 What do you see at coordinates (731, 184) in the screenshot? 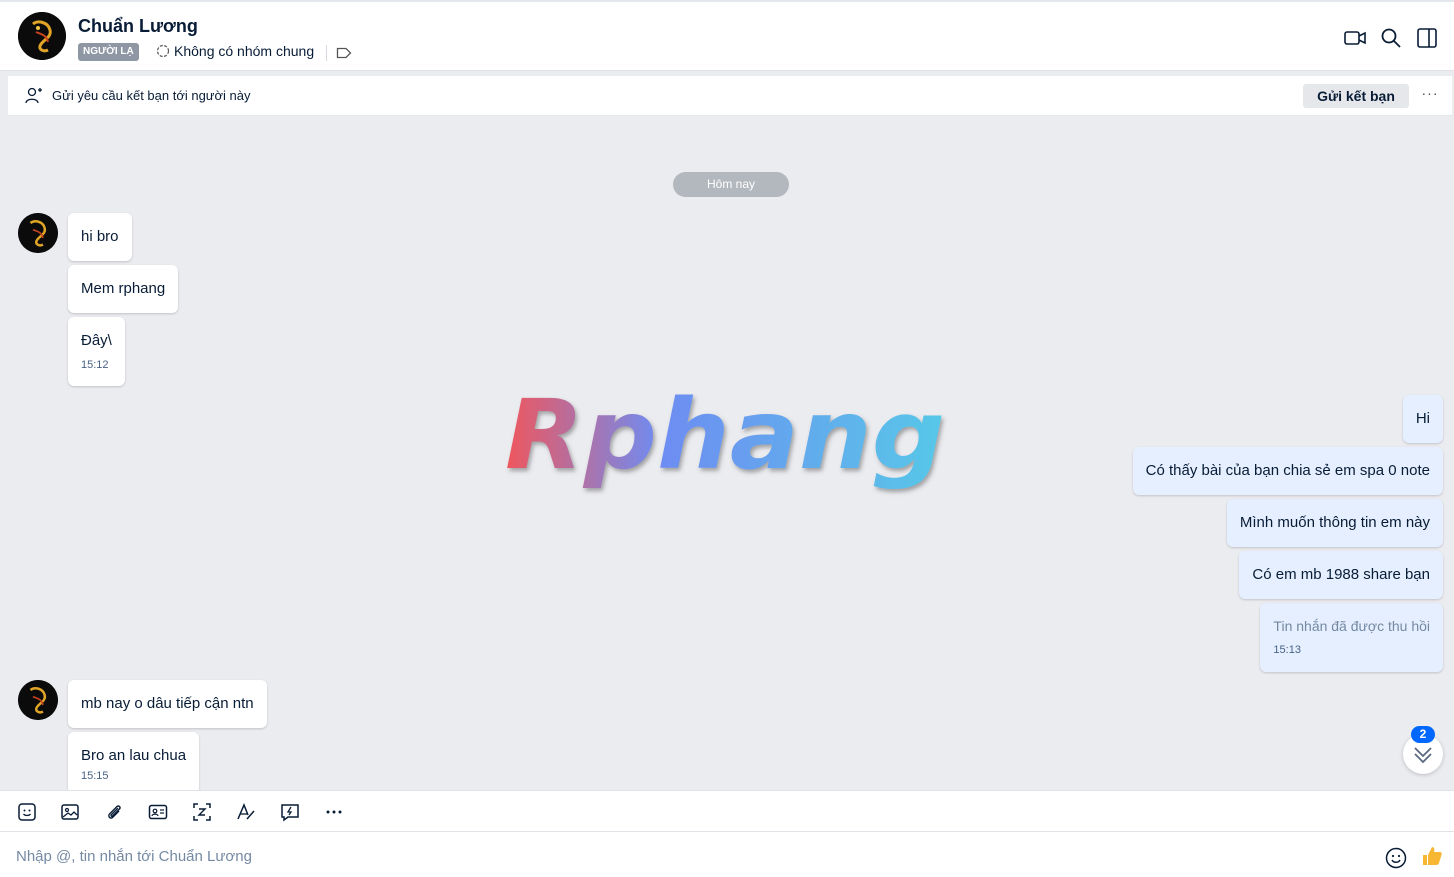
I see `date-separator: Hôm nay` at bounding box center [731, 184].